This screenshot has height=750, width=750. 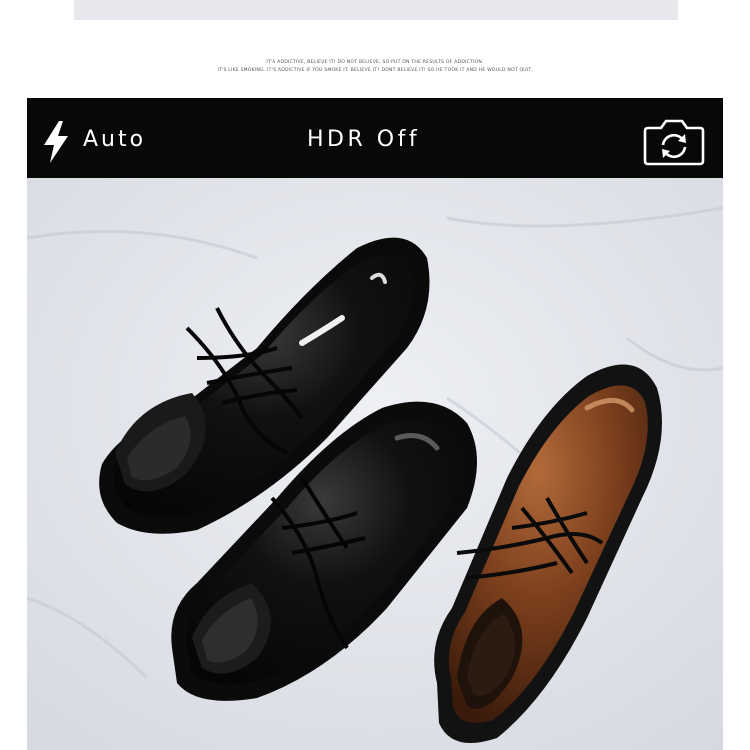 What do you see at coordinates (363, 139) in the screenshot?
I see `hdr-status-label: HDR Off` at bounding box center [363, 139].